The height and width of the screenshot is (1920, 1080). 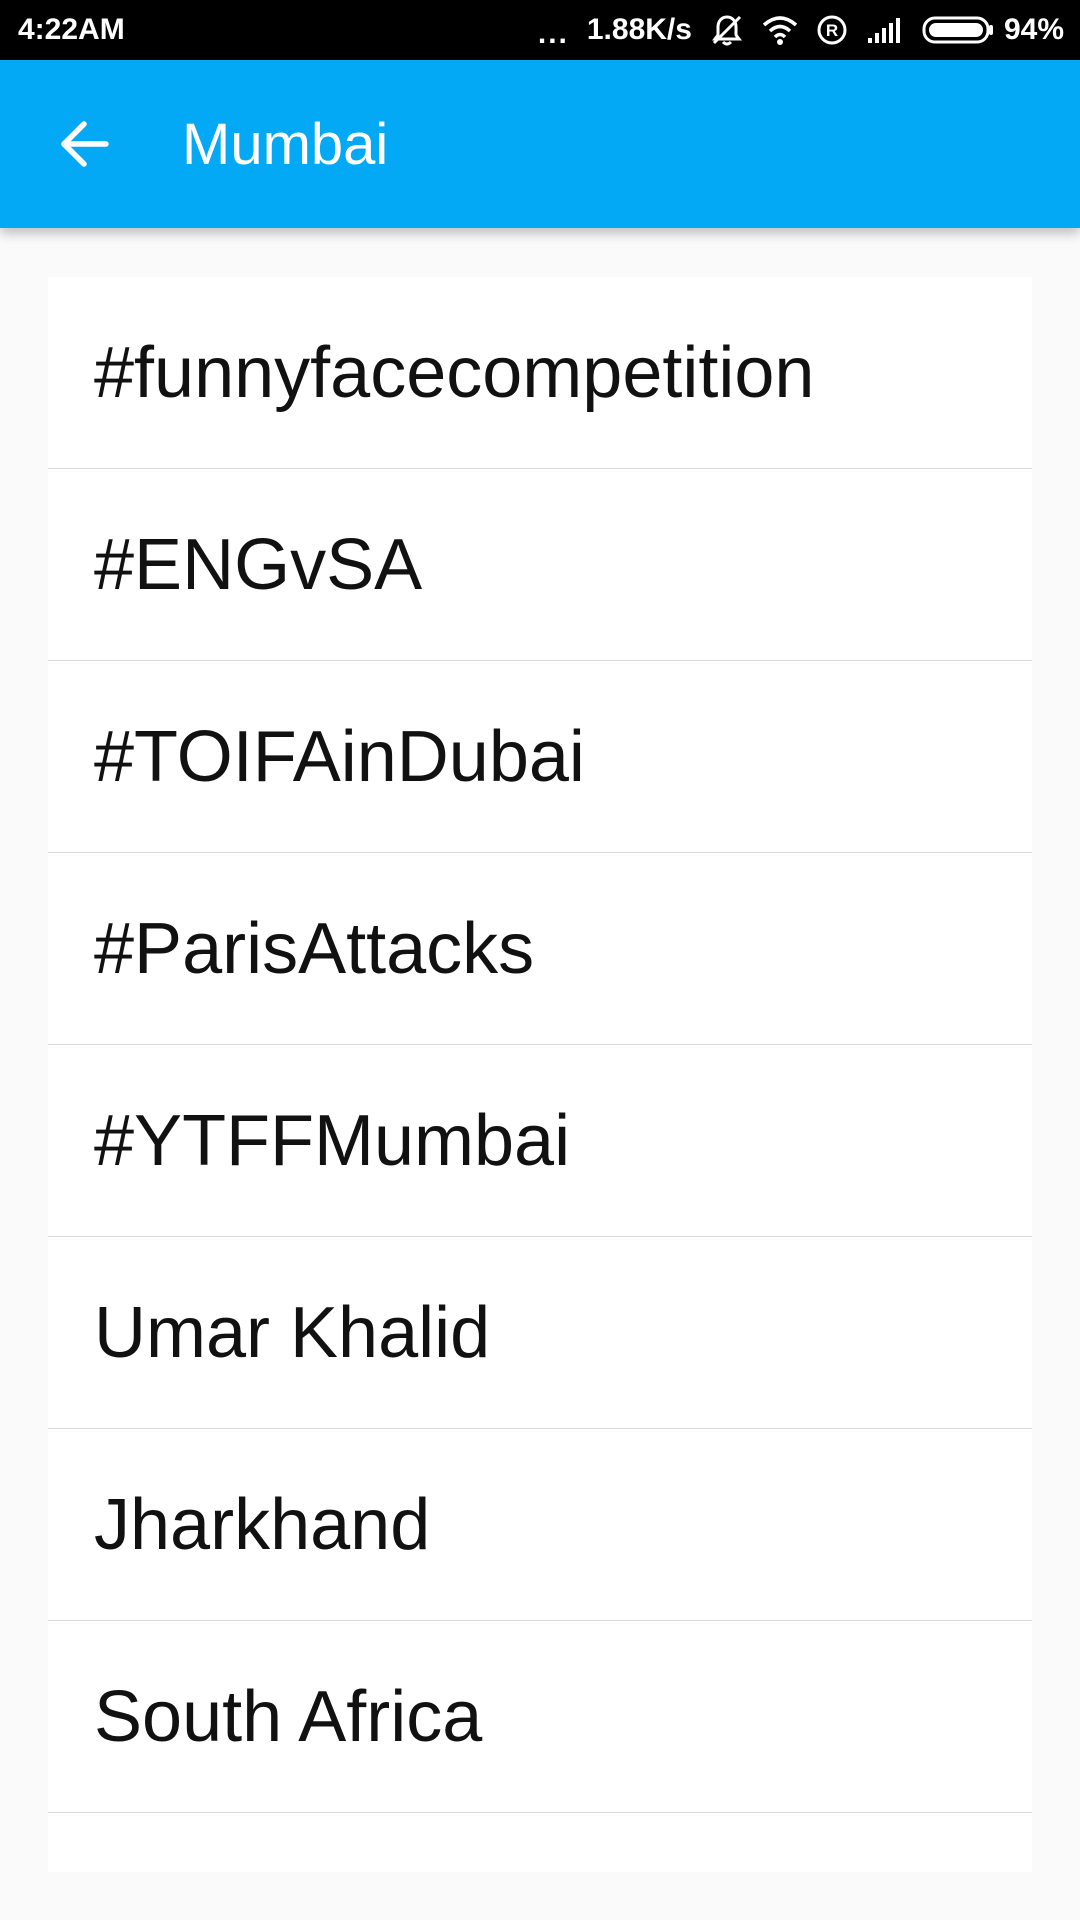 What do you see at coordinates (885, 30) in the screenshot?
I see `signal-icon` at bounding box center [885, 30].